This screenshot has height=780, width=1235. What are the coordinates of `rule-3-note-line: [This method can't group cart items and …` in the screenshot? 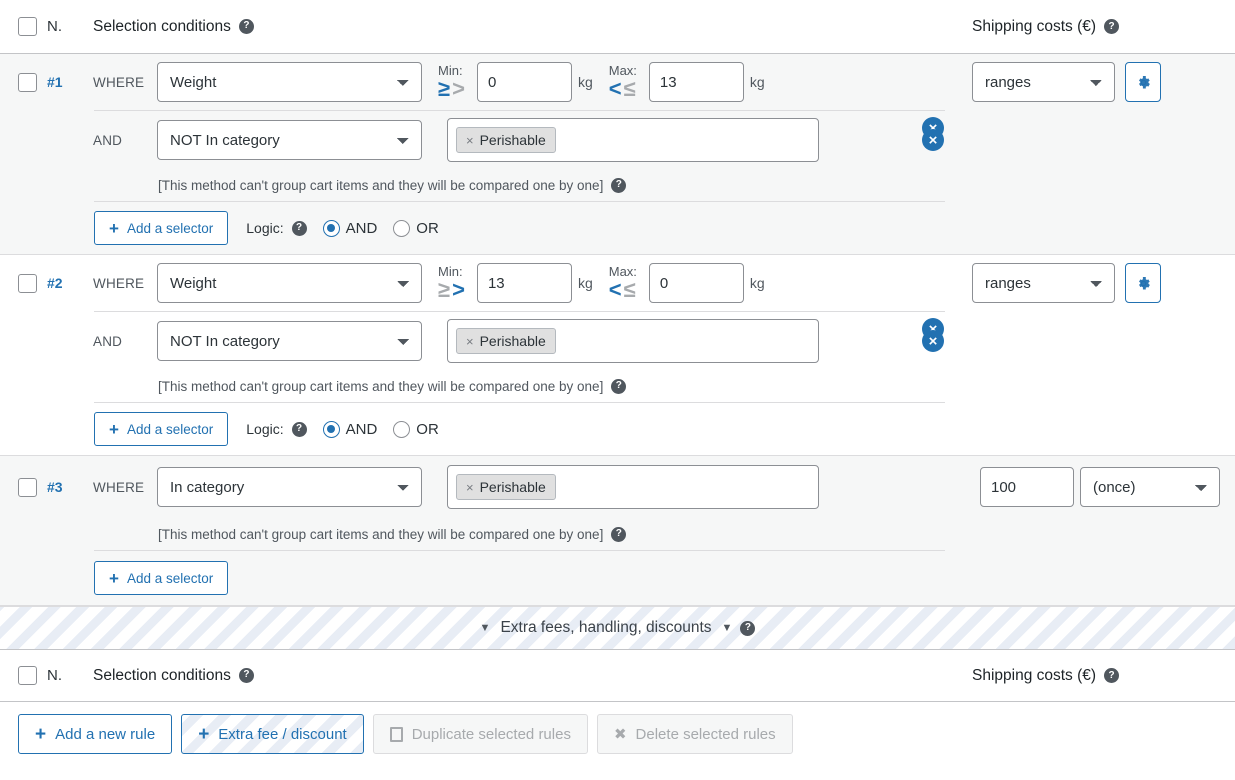 It's located at (617, 534).